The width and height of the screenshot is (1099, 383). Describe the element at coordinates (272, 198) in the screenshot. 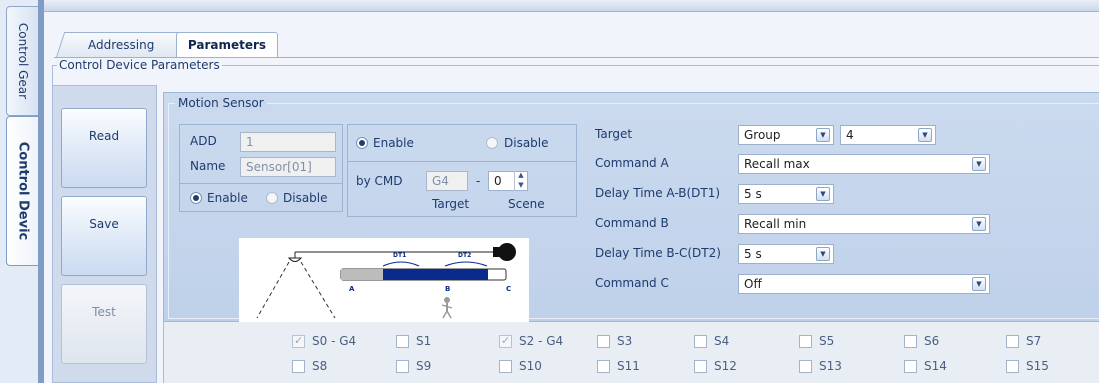

I see `disable-radio` at that location.